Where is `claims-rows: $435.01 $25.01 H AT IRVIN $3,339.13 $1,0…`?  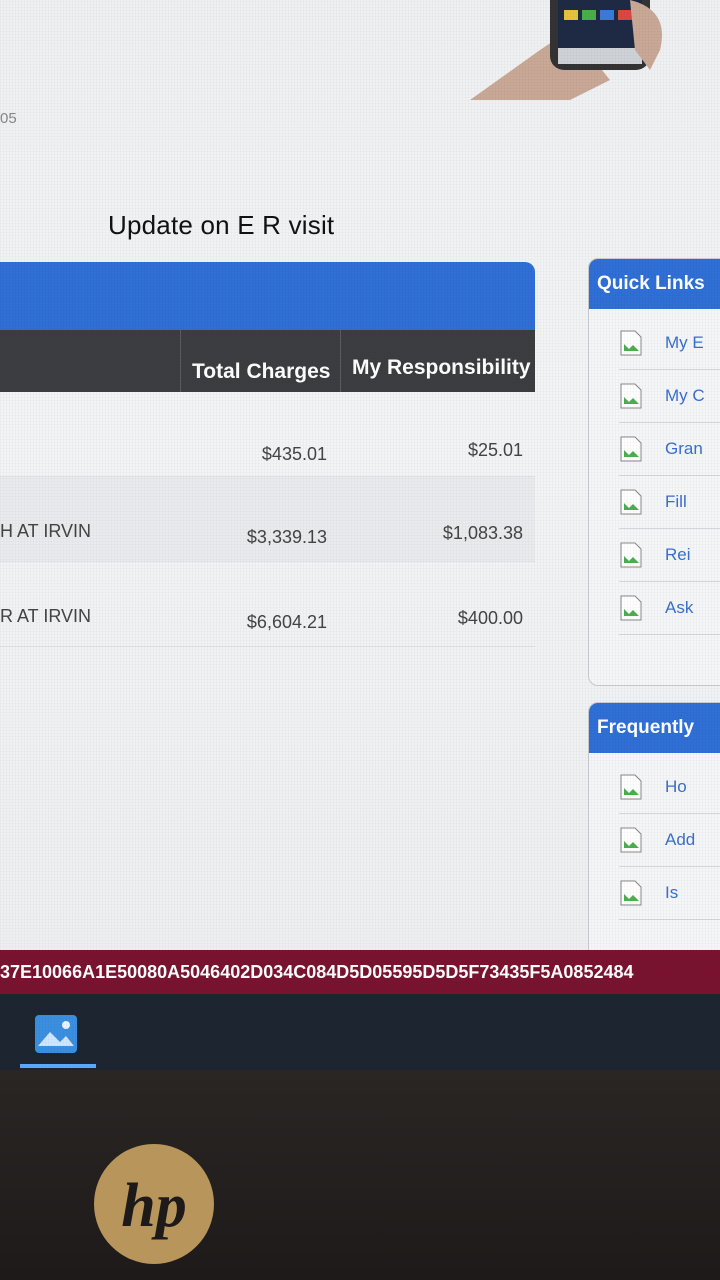
claims-rows: $435.01 $25.01 H AT IRVIN $3,339.13 $1,0… is located at coordinates (267, 519).